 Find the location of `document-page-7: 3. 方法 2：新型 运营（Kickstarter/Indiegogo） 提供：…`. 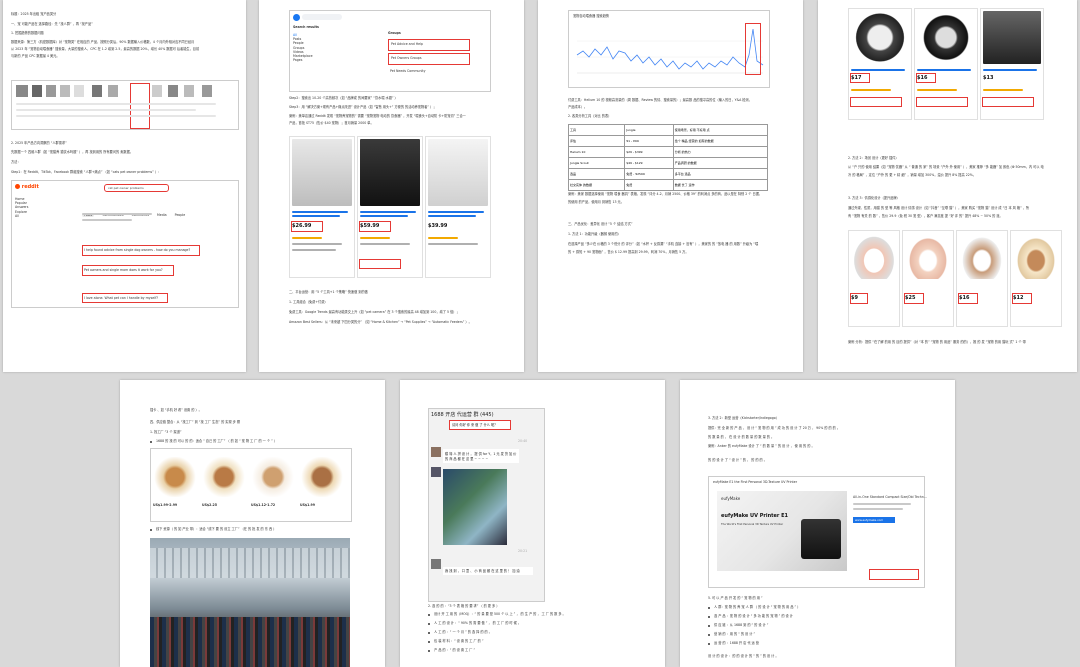

document-page-7: 3. 方法 2：新型 运营（Kickstarter/Indiegogo） 提供：… is located at coordinates (817, 523).